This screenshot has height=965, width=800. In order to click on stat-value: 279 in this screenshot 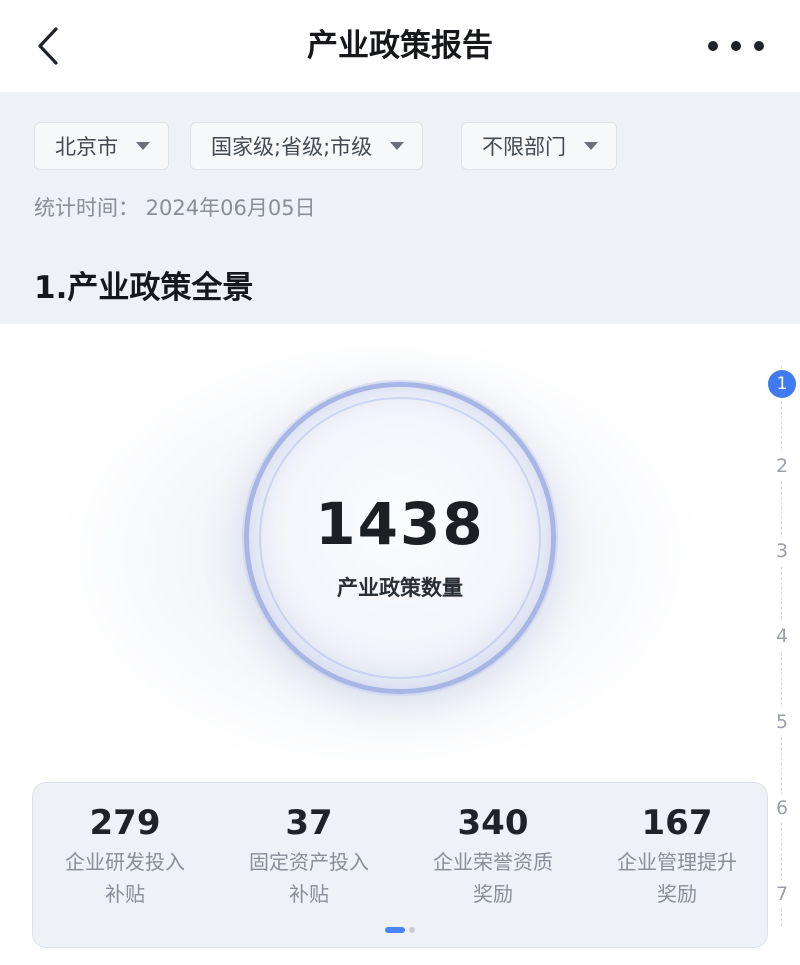, I will do `click(125, 823)`.